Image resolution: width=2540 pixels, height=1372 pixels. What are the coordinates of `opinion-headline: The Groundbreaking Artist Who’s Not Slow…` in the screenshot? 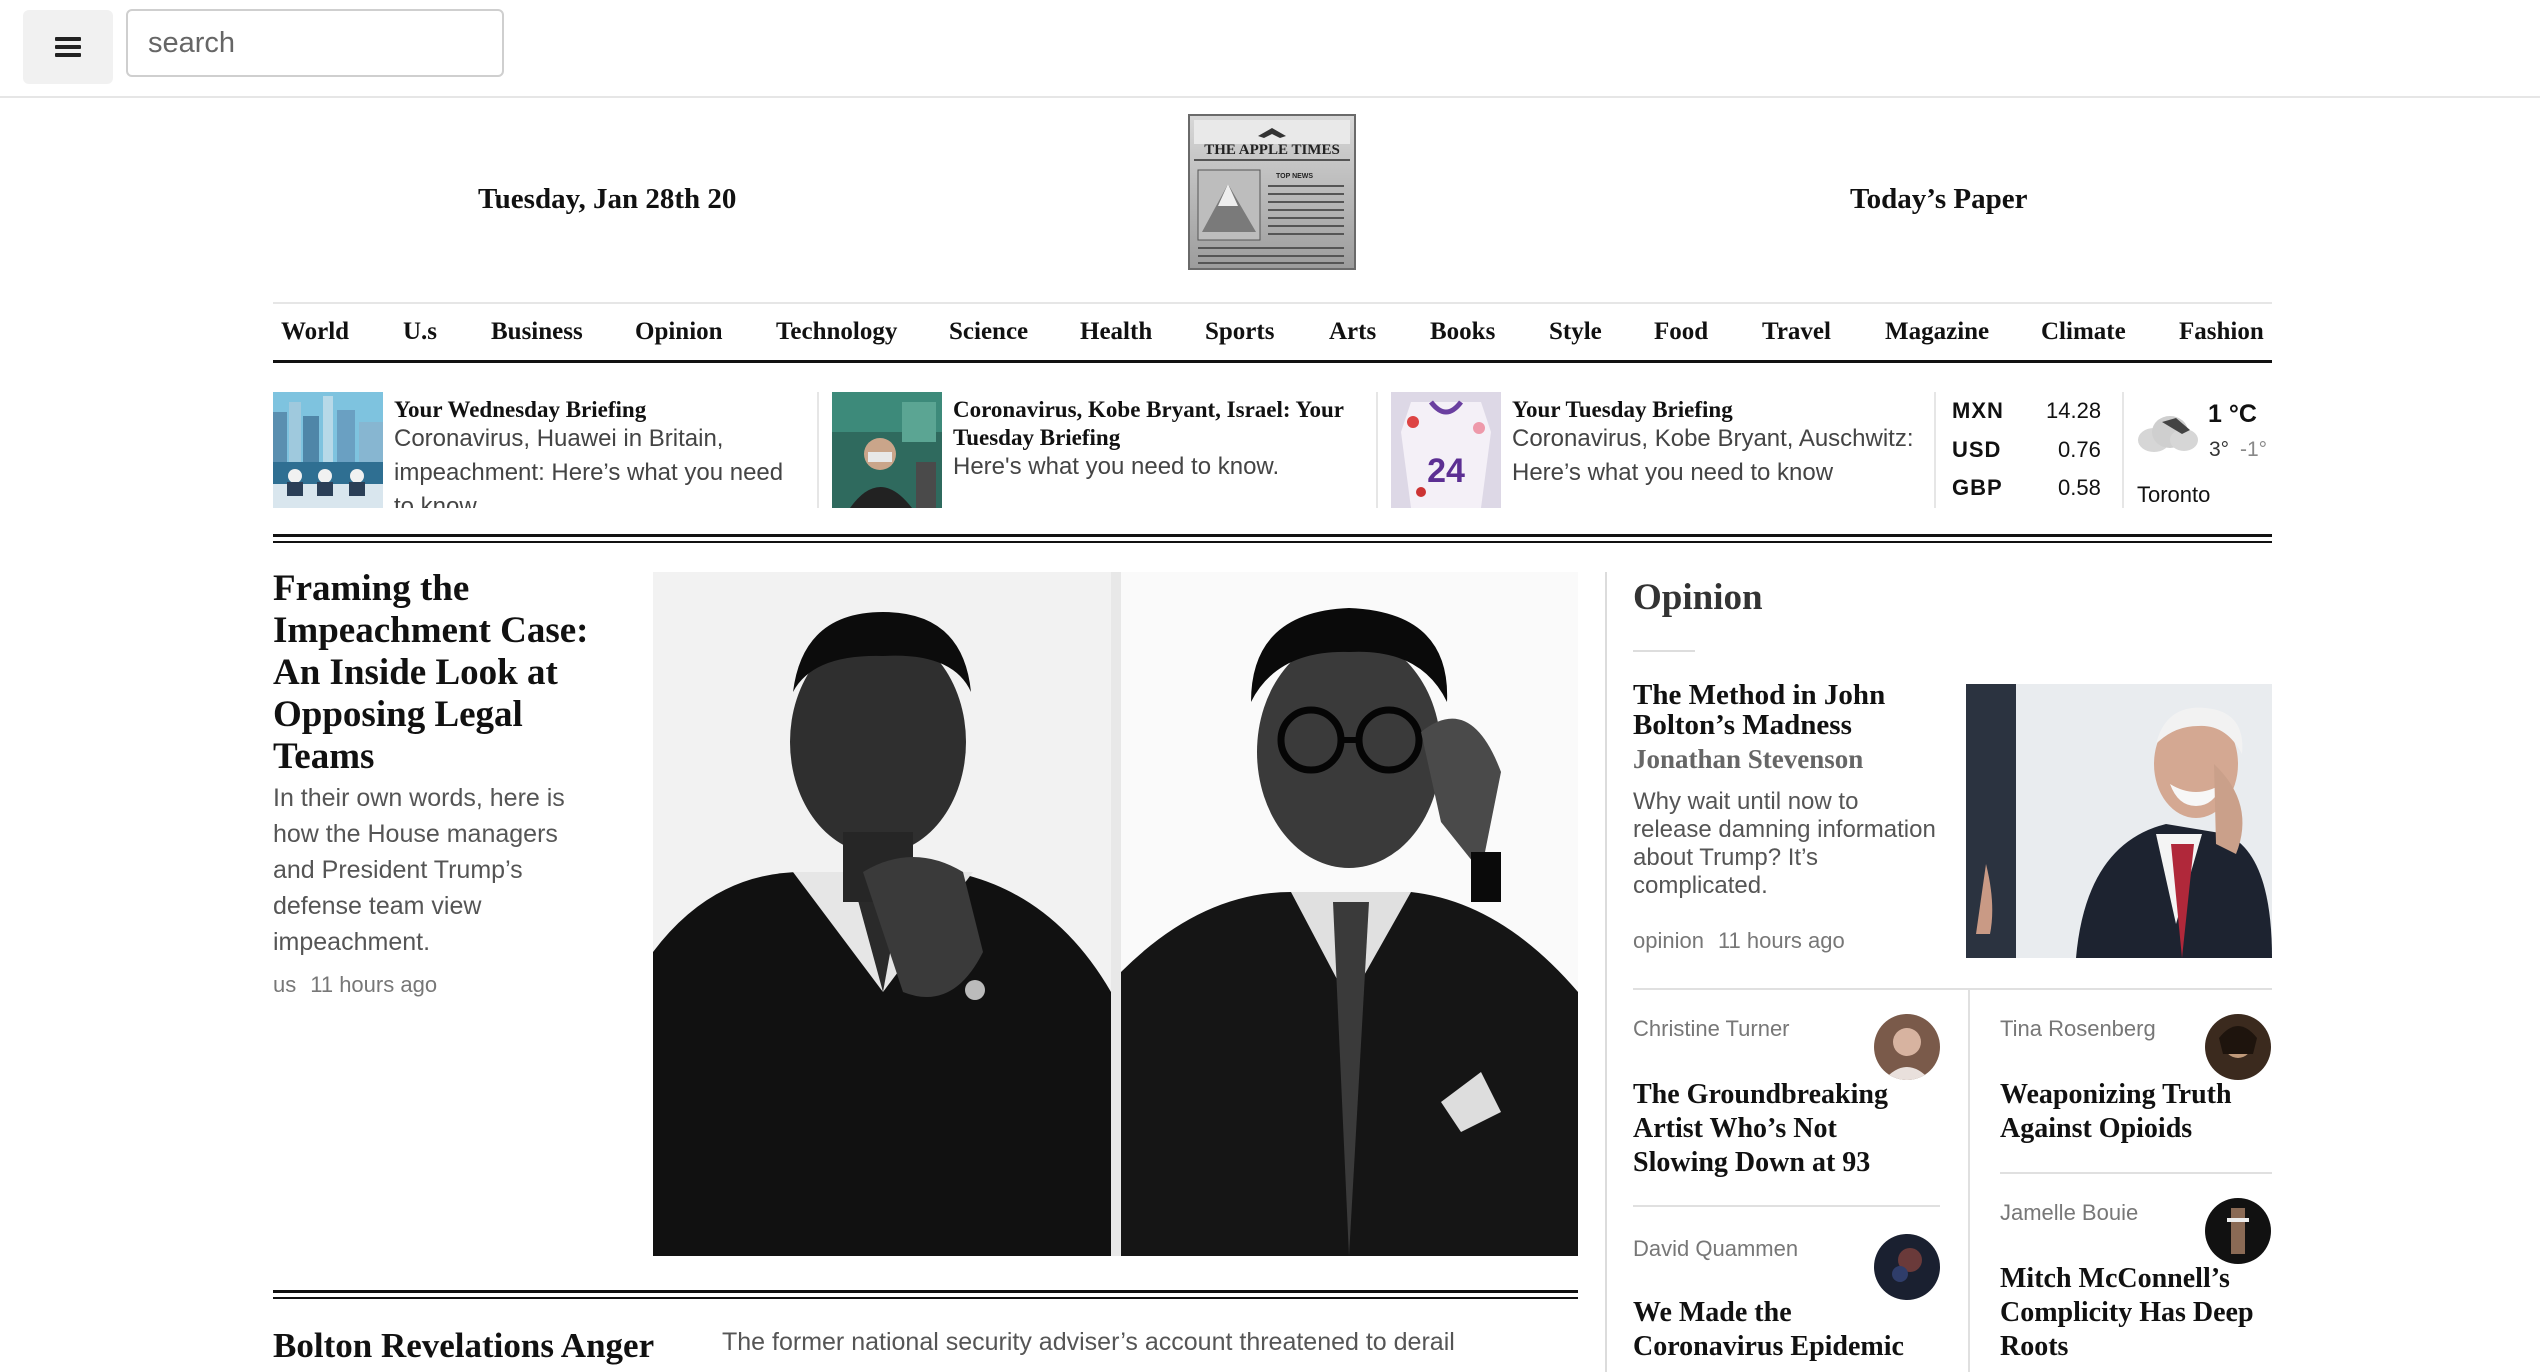 It's located at (1783, 1129).